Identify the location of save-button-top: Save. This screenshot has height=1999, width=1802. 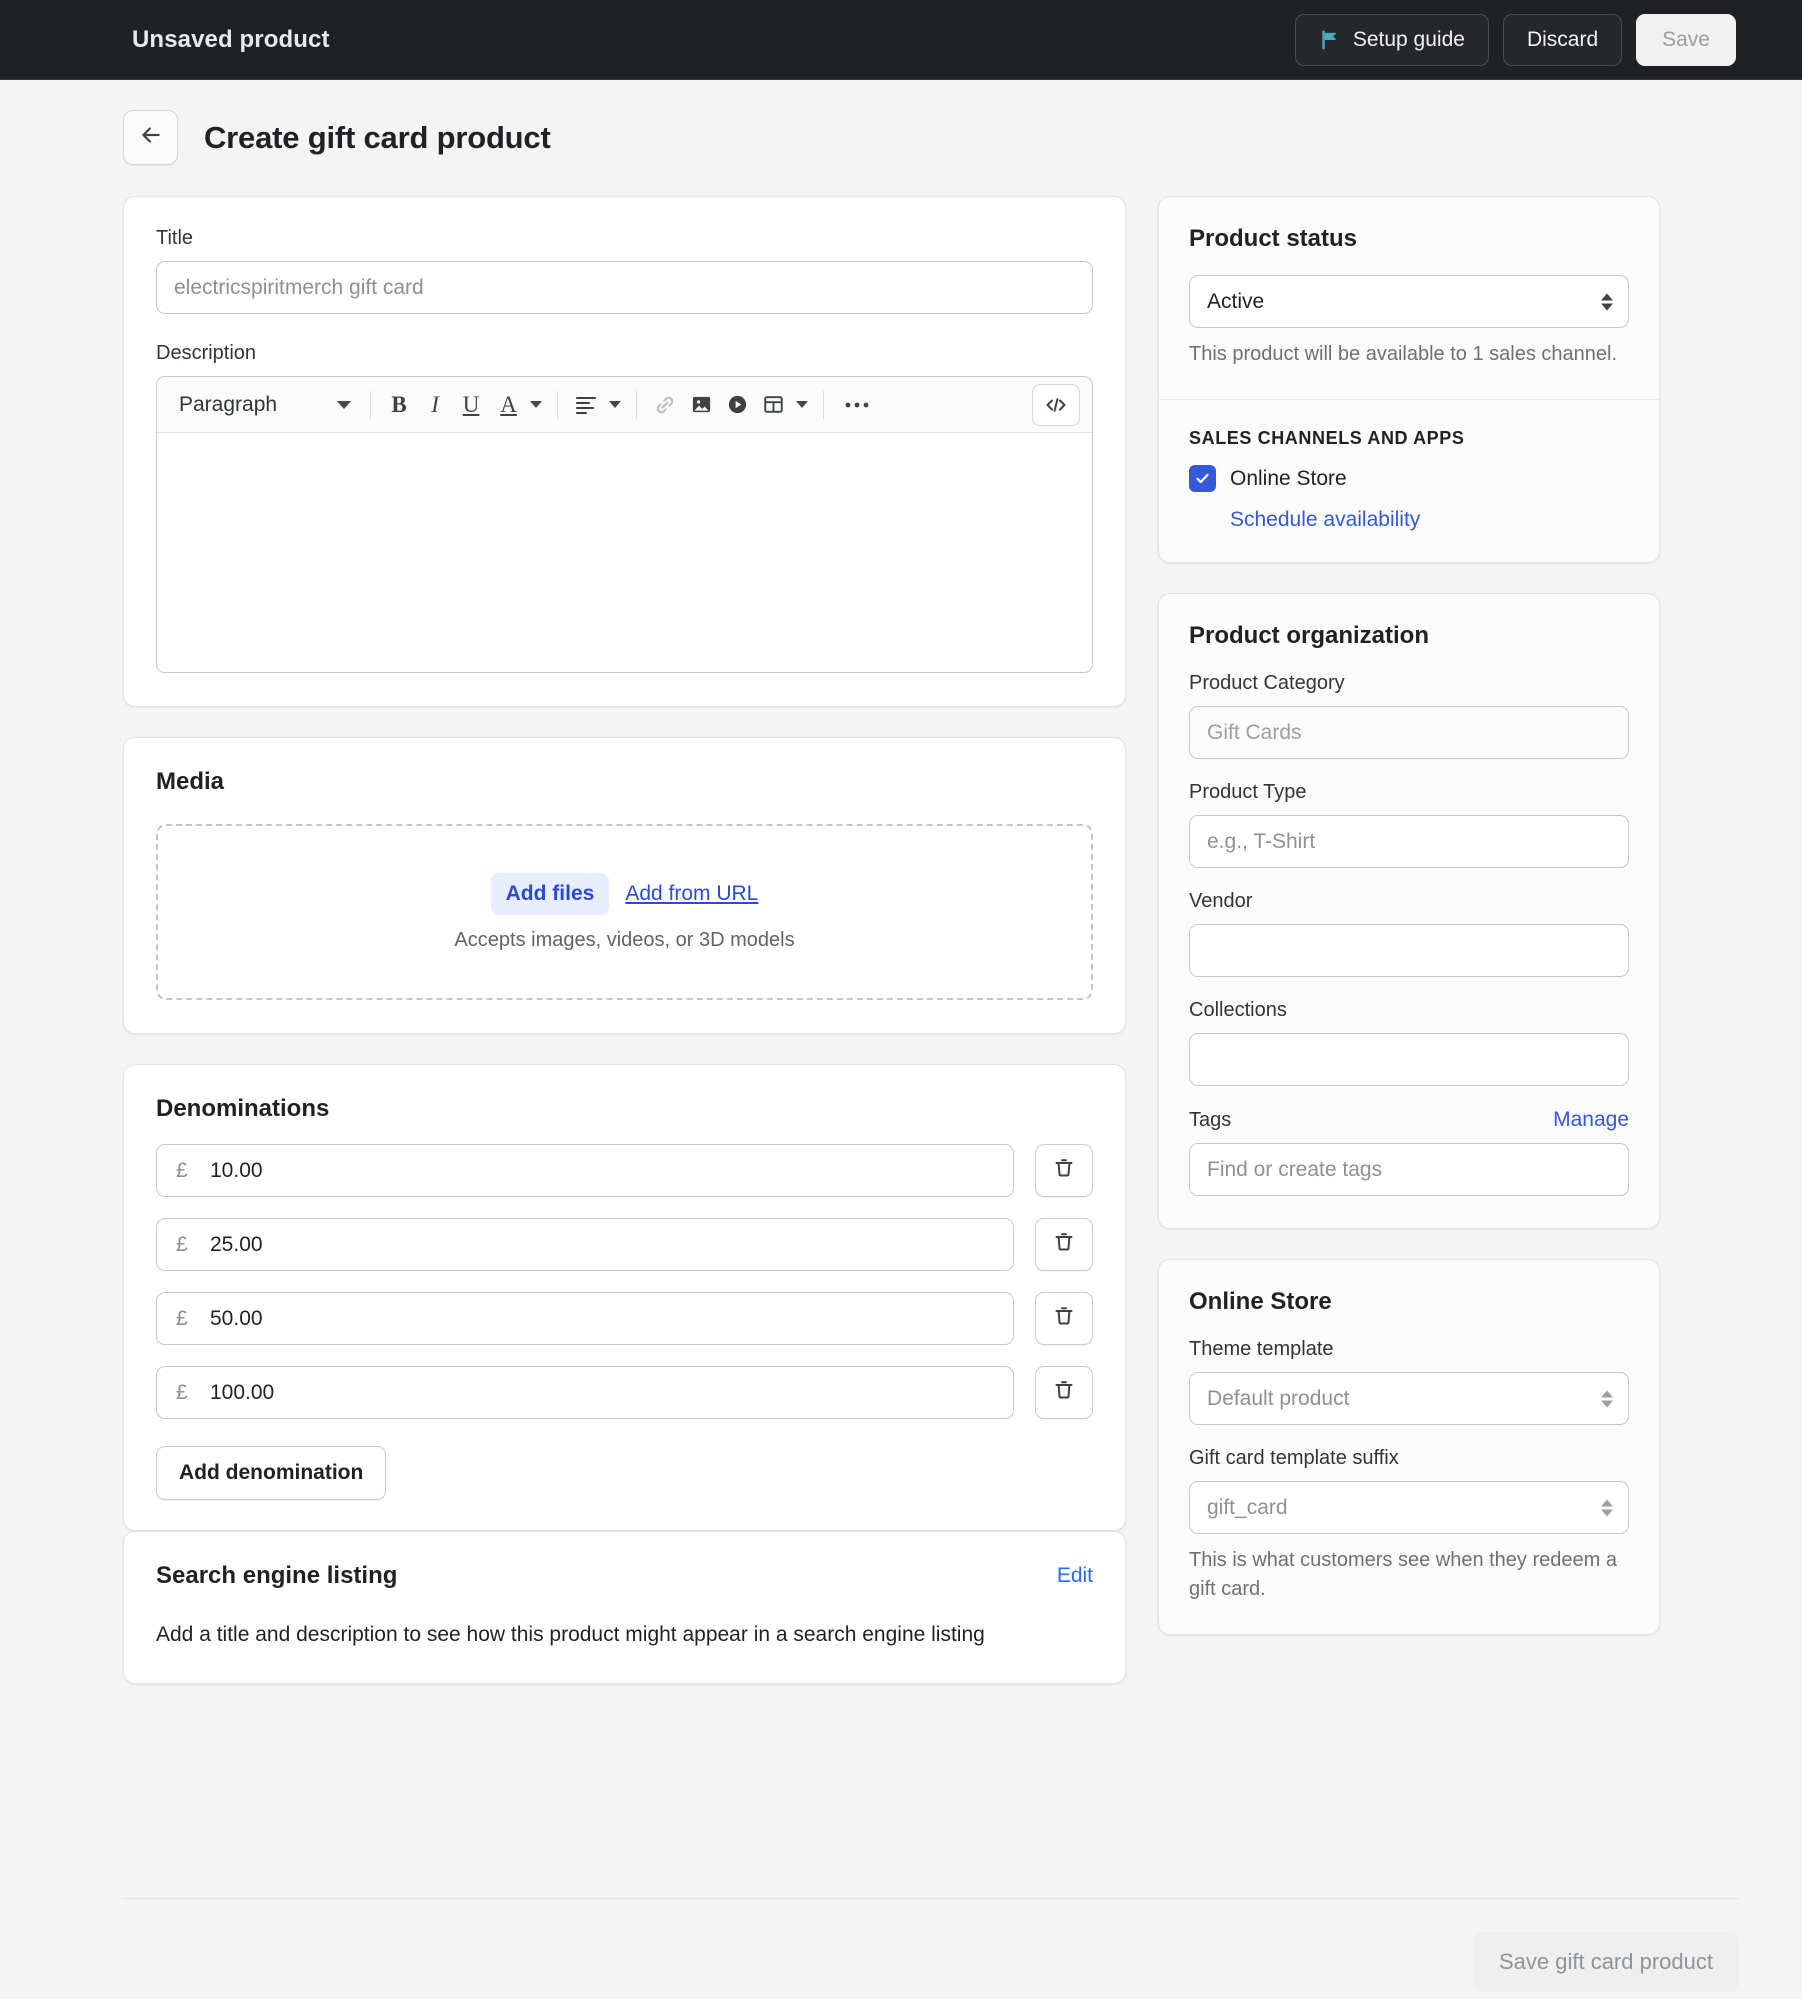
(1686, 39).